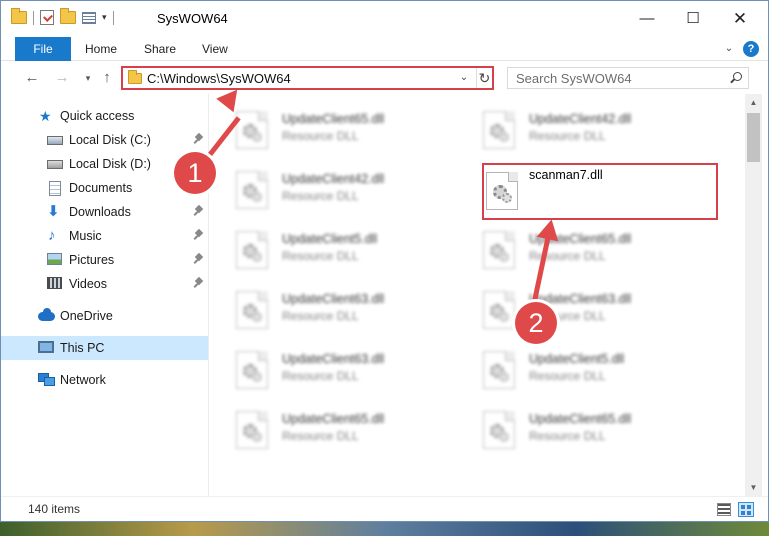 The height and width of the screenshot is (536, 769). Describe the element at coordinates (104, 236) in the screenshot. I see `sidebar-item-music: ♪ Music` at that location.